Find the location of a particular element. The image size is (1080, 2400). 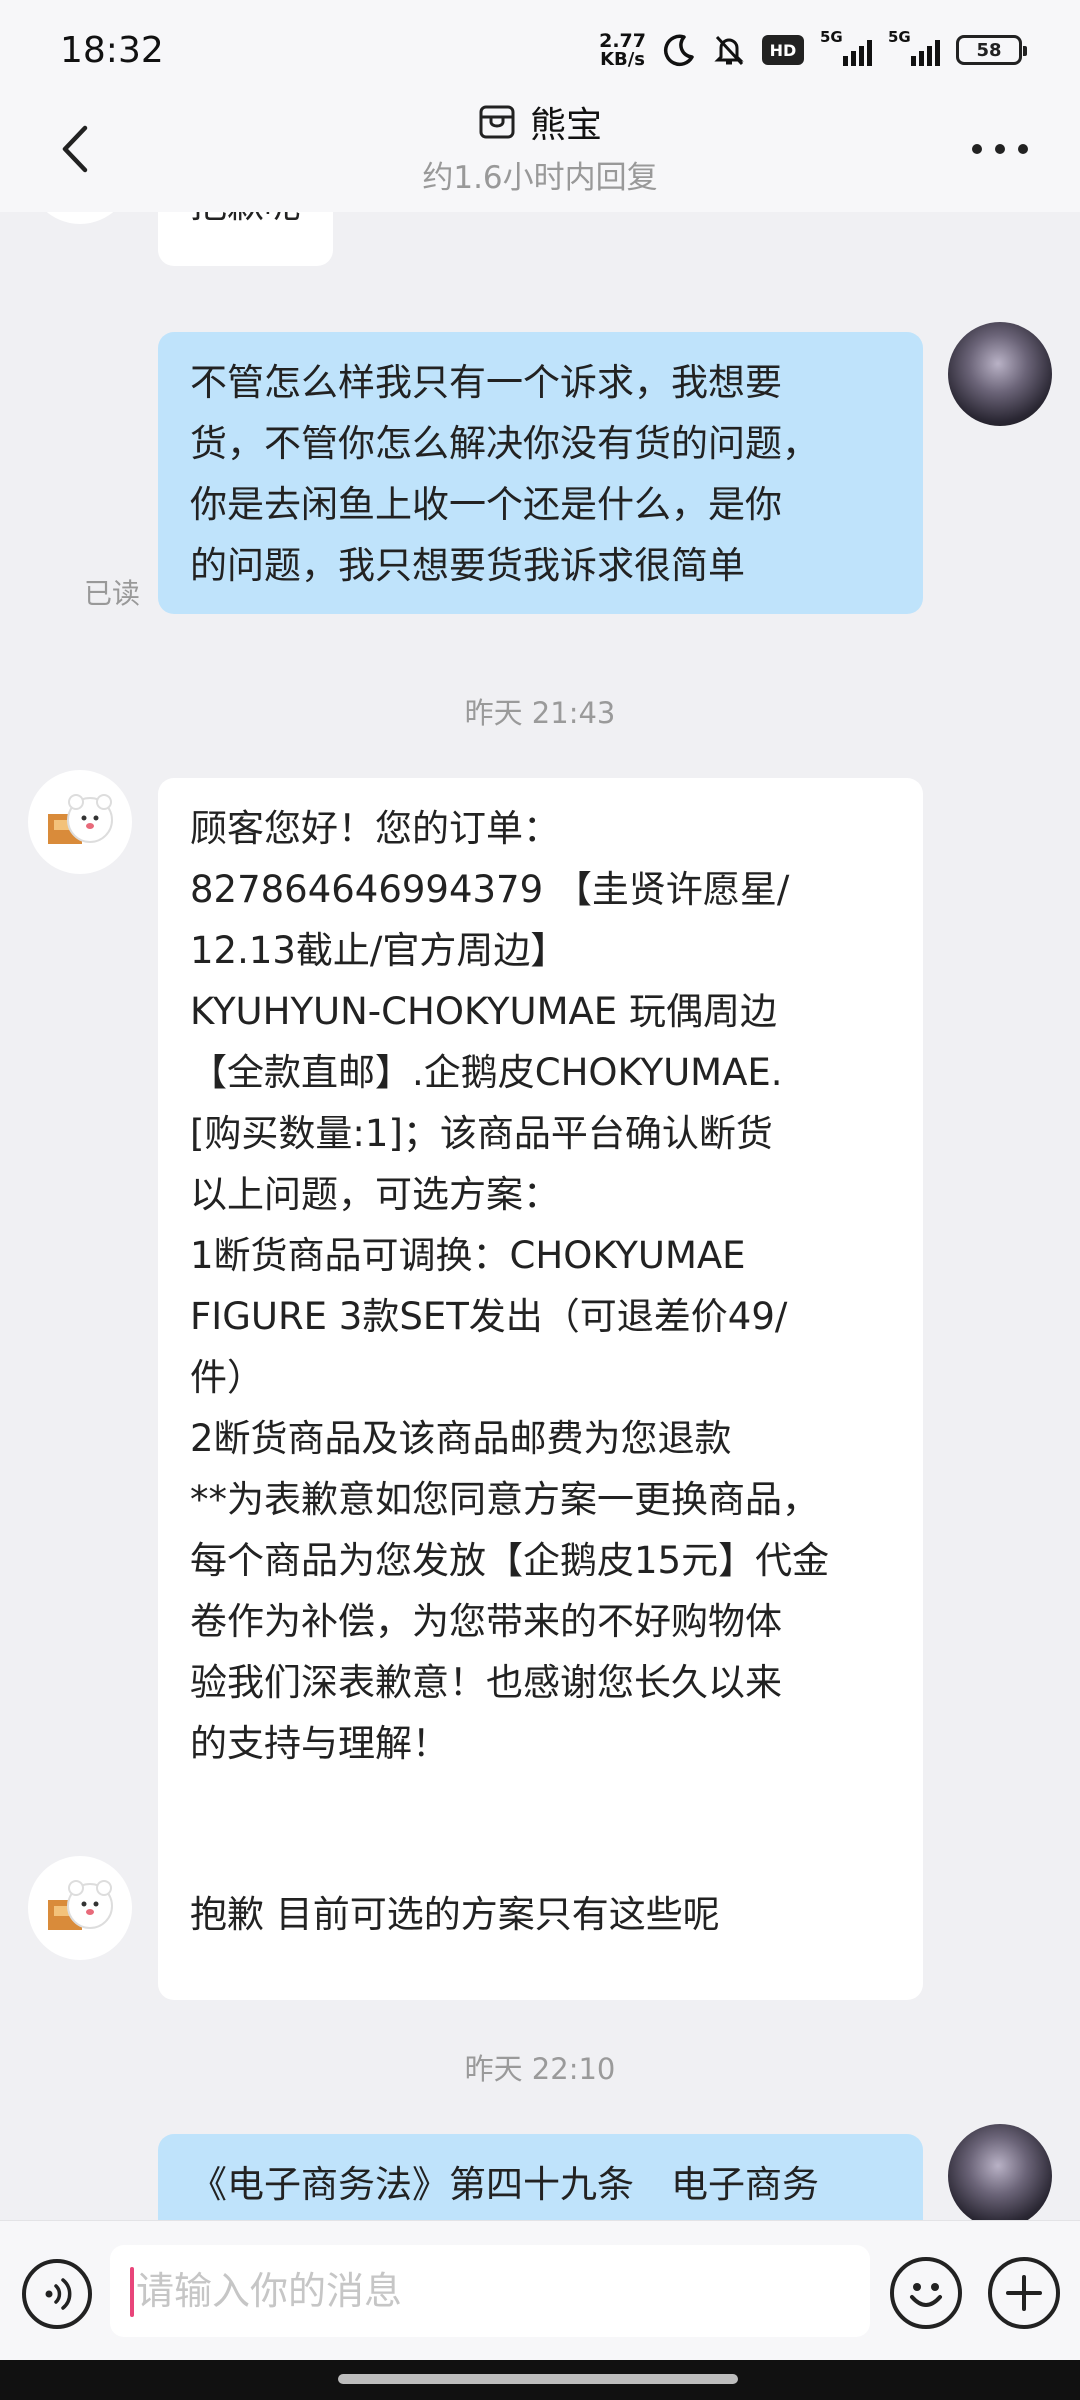

message-bubble-incoming: 抱歉呢 is located at coordinates (245, 239).